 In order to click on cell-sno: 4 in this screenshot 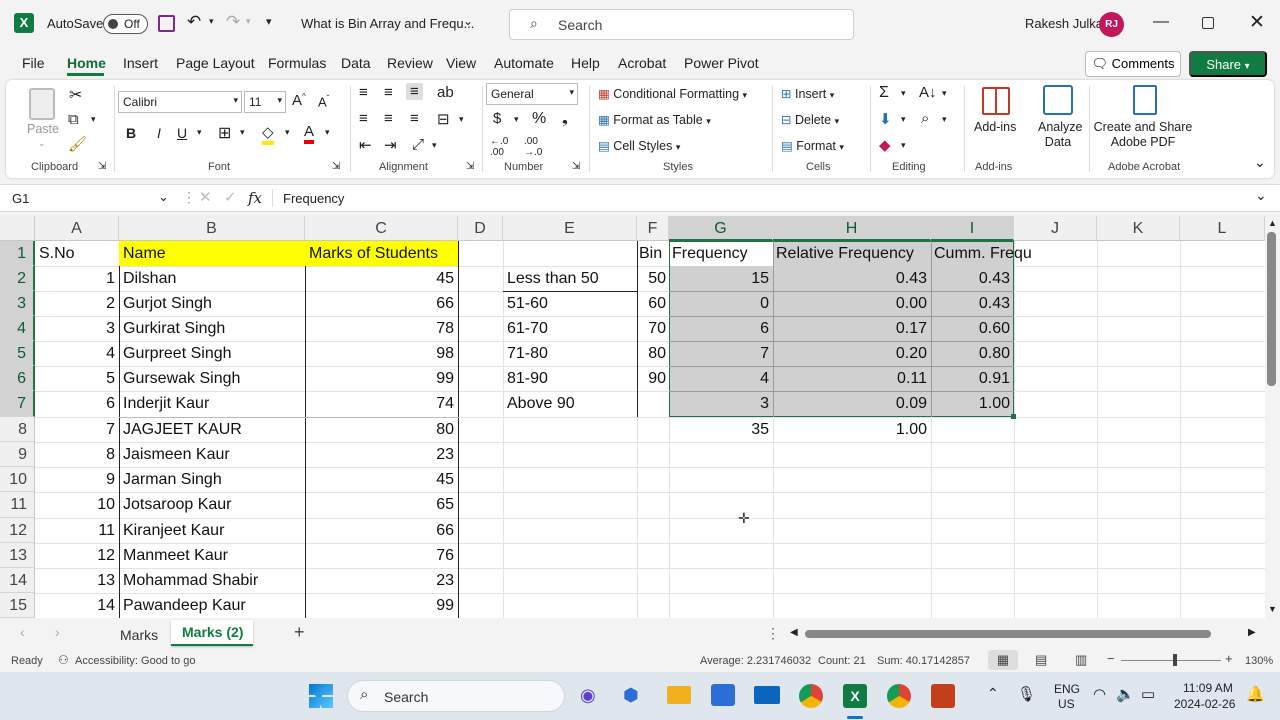, I will do `click(77, 353)`.